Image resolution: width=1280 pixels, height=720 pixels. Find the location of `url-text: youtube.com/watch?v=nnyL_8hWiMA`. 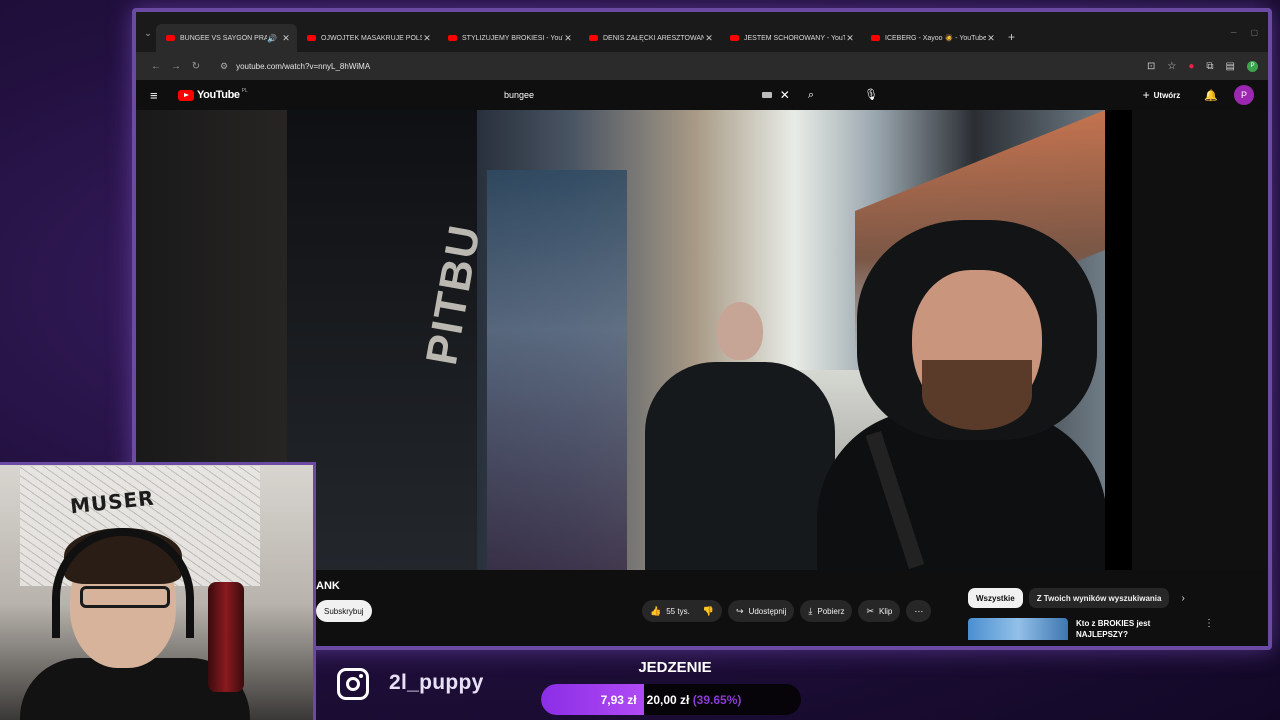

url-text: youtube.com/watch?v=nnyL_8hWiMA is located at coordinates (303, 66).